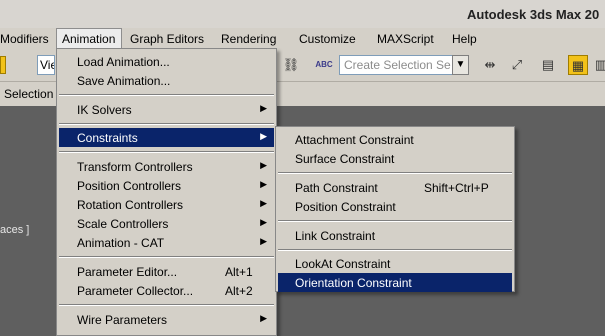 The height and width of the screenshot is (336, 605). What do you see at coordinates (335, 236) in the screenshot?
I see `menu-item-label: Link Constraint` at bounding box center [335, 236].